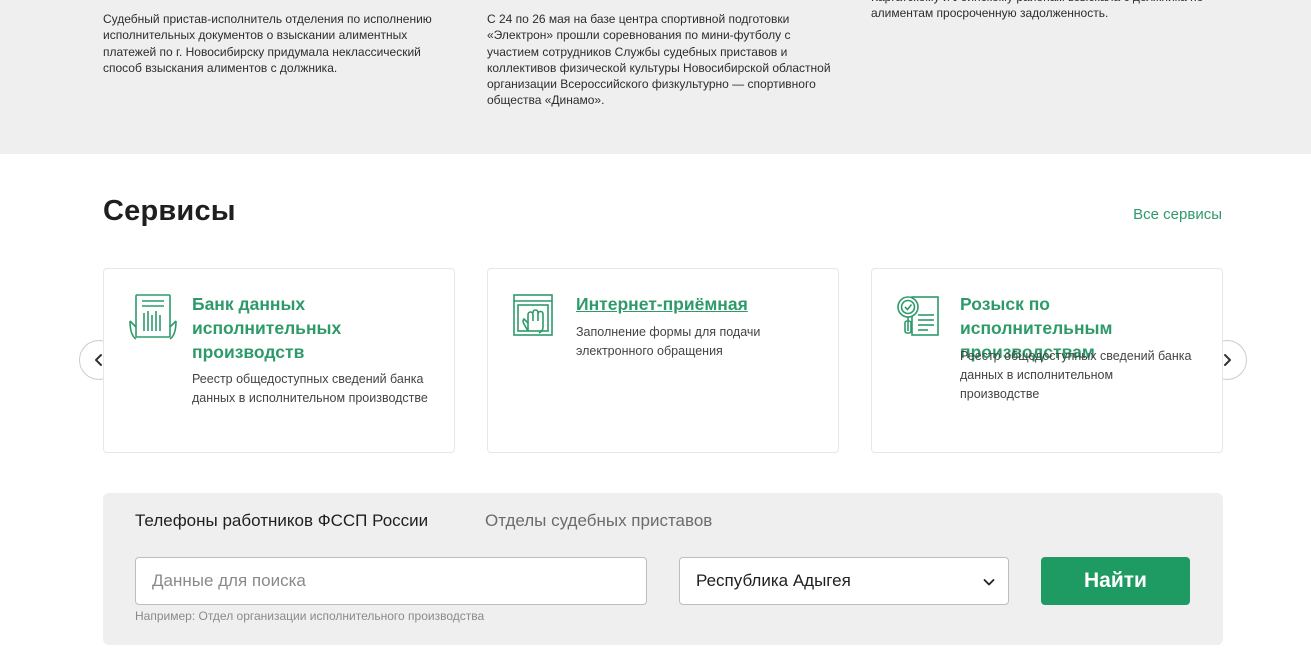 This screenshot has width=1311, height=666. I want to click on region-select-value: Республика Адыгея, so click(773, 580).